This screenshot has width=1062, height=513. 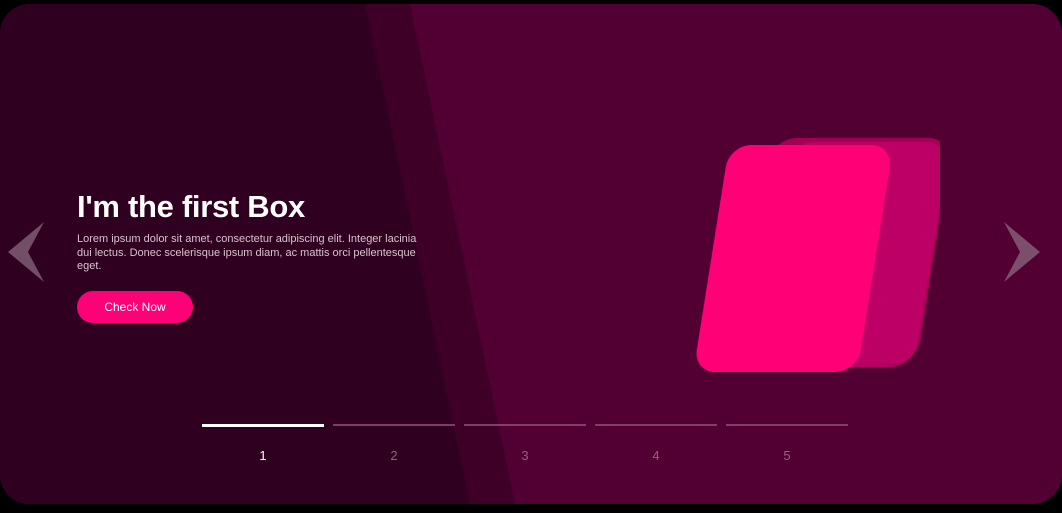 What do you see at coordinates (787, 455) in the screenshot?
I see `page-number: 5` at bounding box center [787, 455].